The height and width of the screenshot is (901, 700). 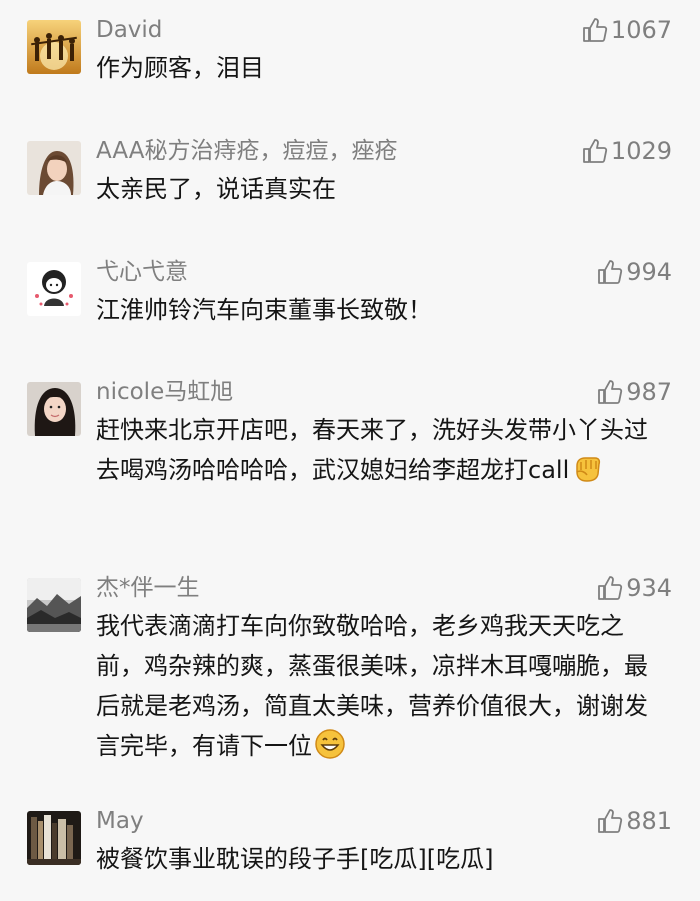 I want to click on like-button: 934, so click(x=634, y=588).